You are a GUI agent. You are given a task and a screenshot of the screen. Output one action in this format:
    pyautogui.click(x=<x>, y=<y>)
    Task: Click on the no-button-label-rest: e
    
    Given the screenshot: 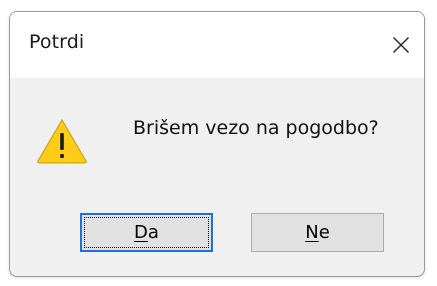 What is the action you would take?
    pyautogui.click(x=324, y=232)
    